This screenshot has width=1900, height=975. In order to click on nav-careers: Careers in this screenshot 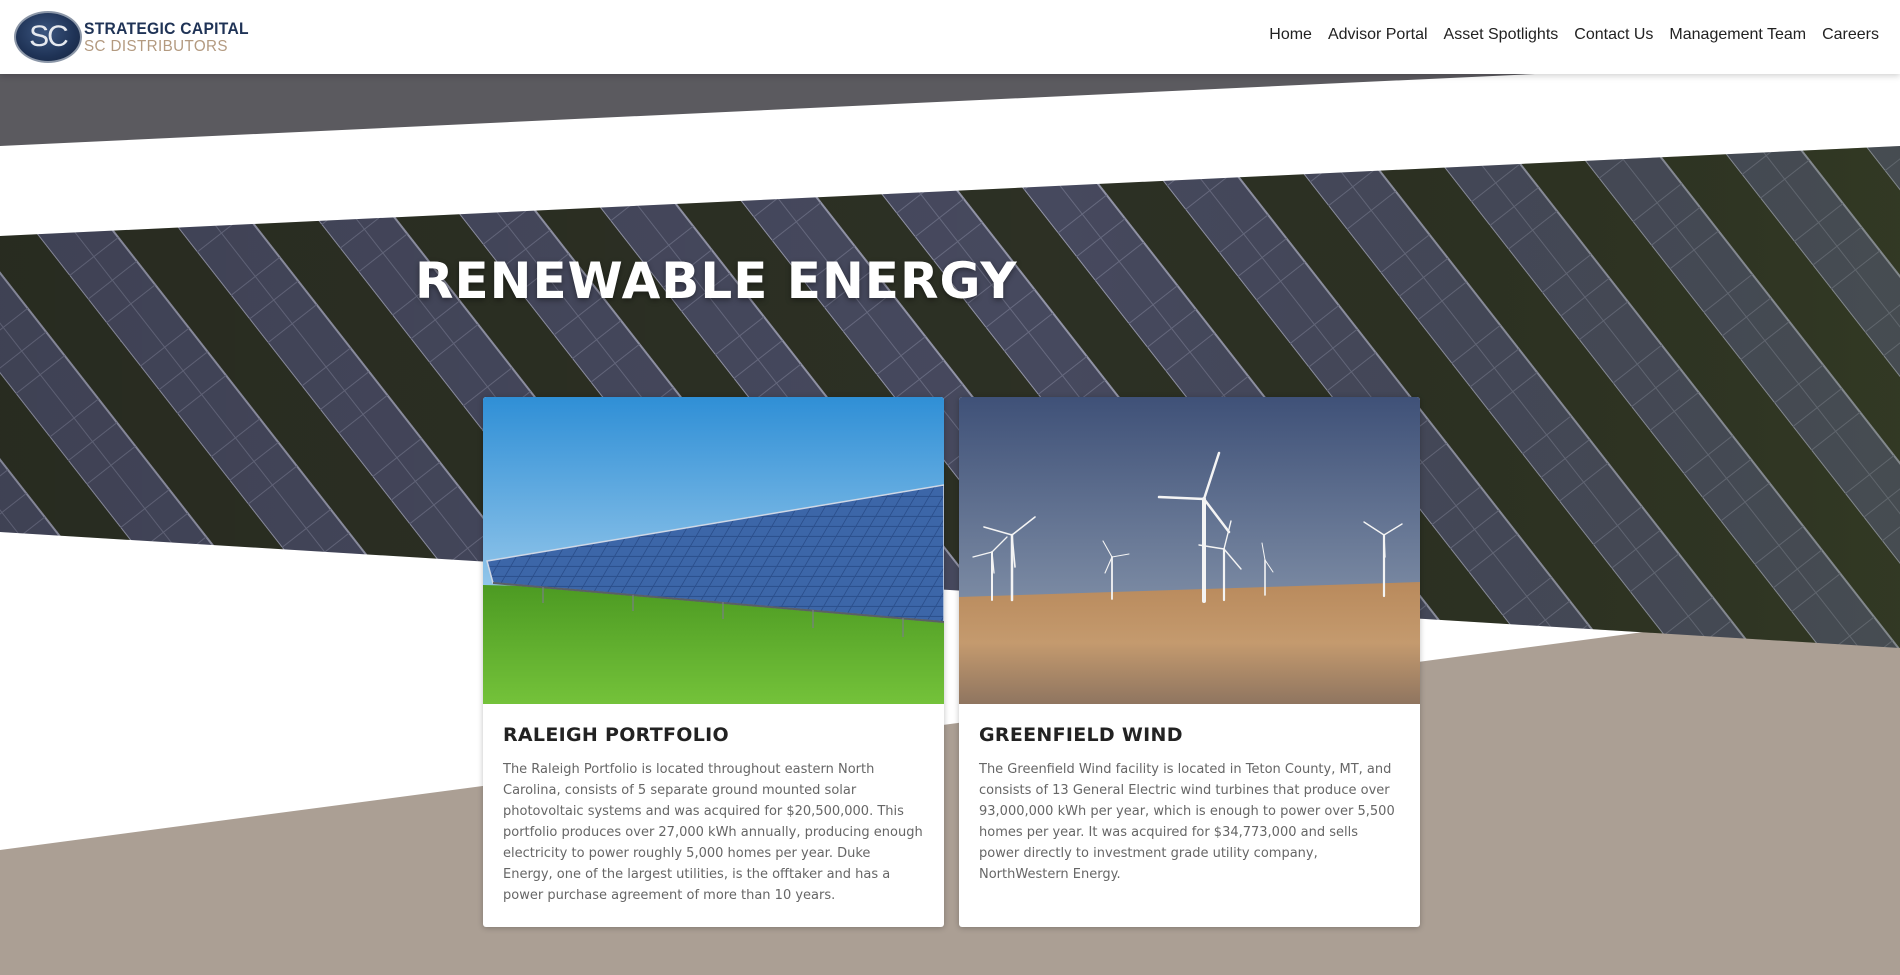, I will do `click(1850, 35)`.